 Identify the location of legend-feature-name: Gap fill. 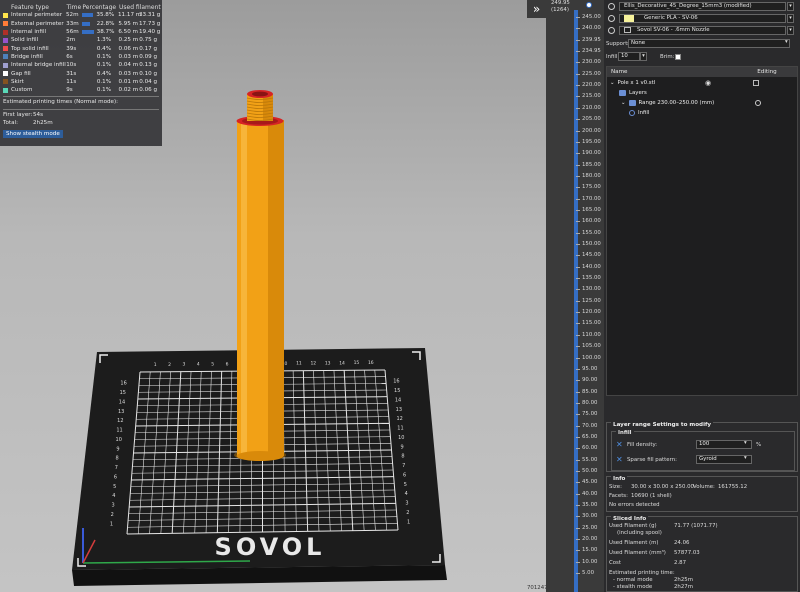
(21, 73).